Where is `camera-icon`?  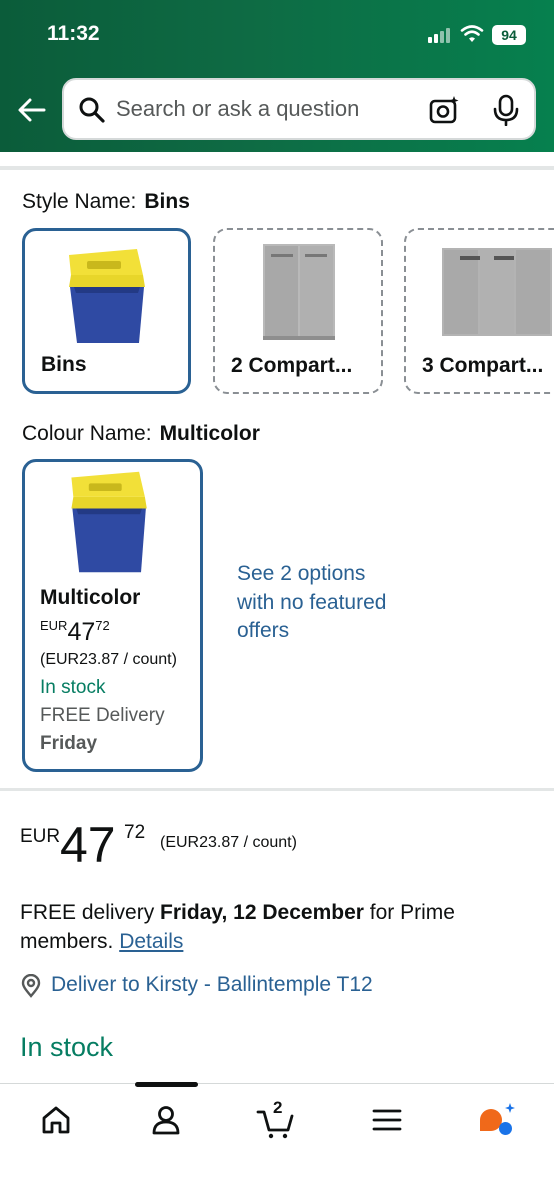 camera-icon is located at coordinates (444, 110).